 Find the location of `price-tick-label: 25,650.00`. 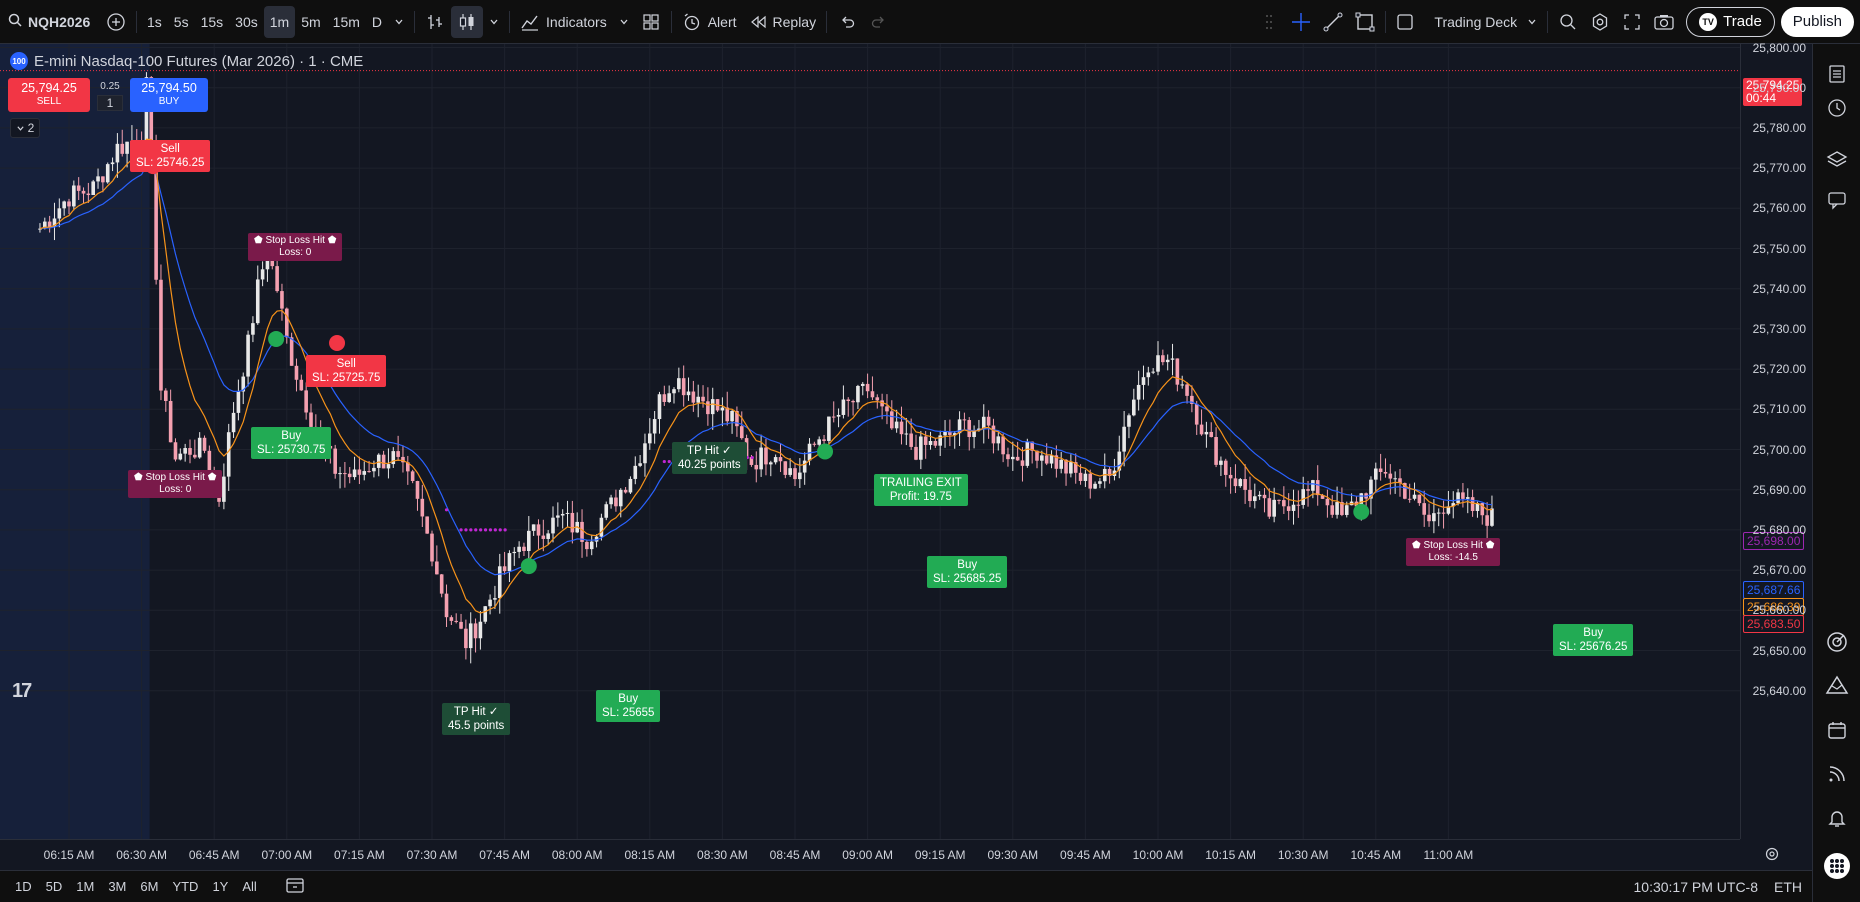

price-tick-label: 25,650.00 is located at coordinates (1779, 650).